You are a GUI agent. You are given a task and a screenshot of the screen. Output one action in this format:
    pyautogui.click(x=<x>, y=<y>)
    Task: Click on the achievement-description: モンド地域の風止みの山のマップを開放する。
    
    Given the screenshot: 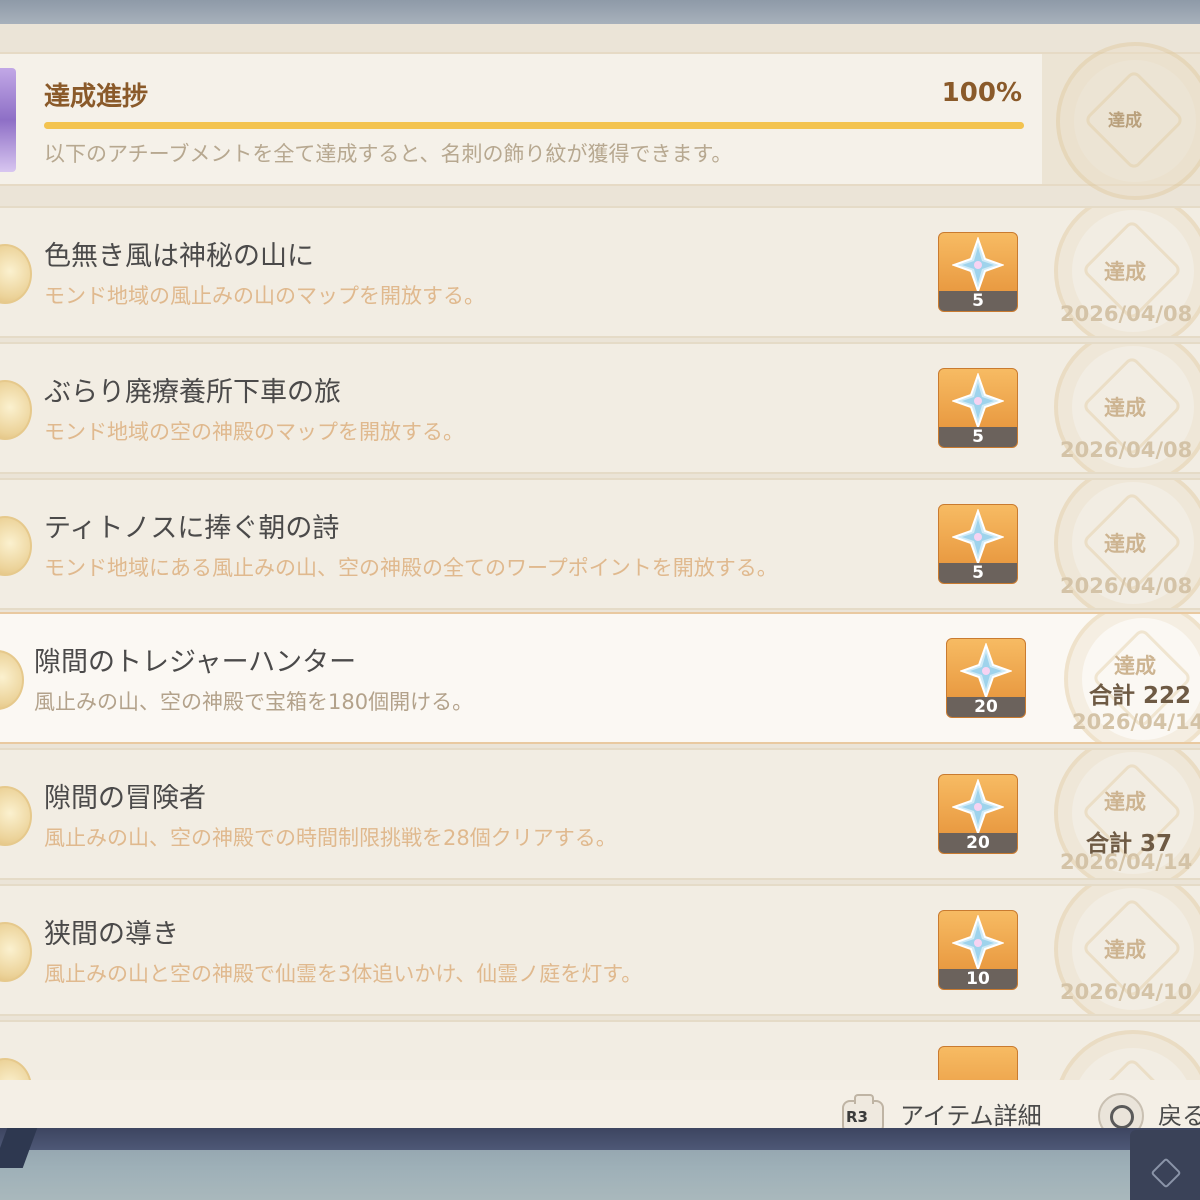 What is the action you would take?
    pyautogui.click(x=264, y=296)
    